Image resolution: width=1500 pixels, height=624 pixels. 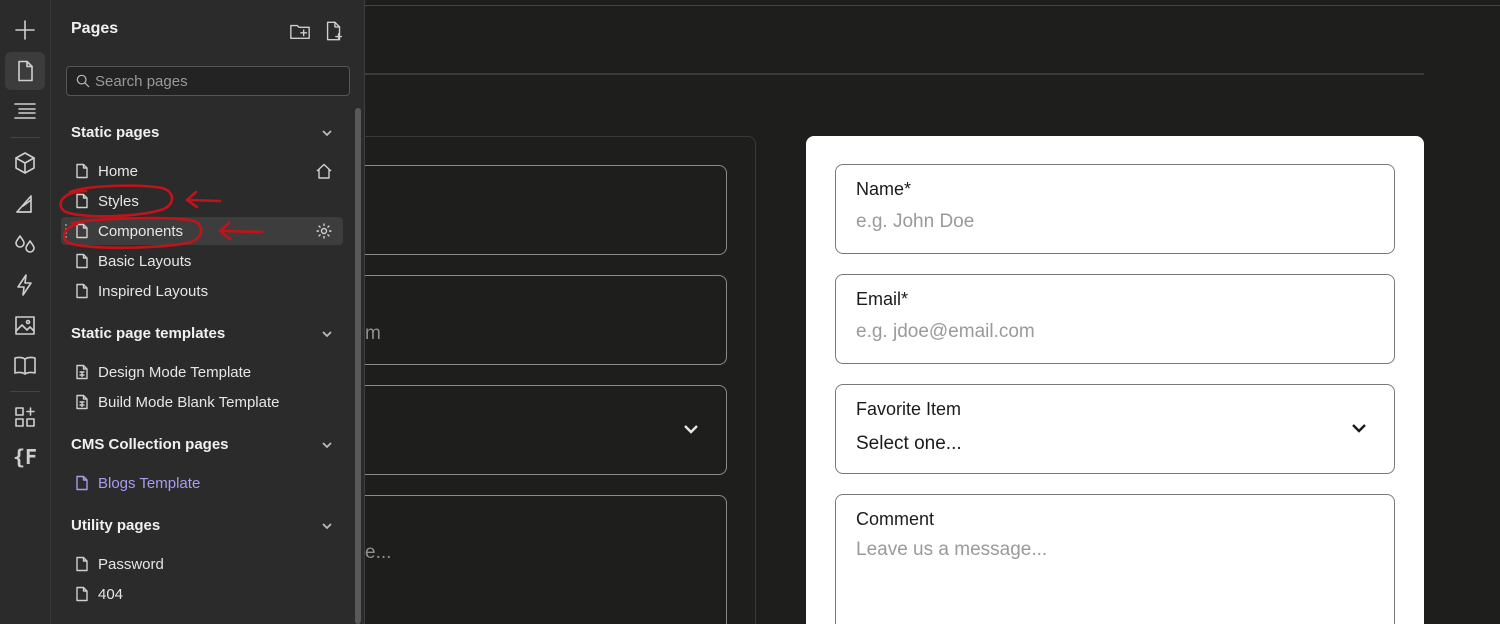 What do you see at coordinates (334, 31) in the screenshot?
I see `new-page-icon` at bounding box center [334, 31].